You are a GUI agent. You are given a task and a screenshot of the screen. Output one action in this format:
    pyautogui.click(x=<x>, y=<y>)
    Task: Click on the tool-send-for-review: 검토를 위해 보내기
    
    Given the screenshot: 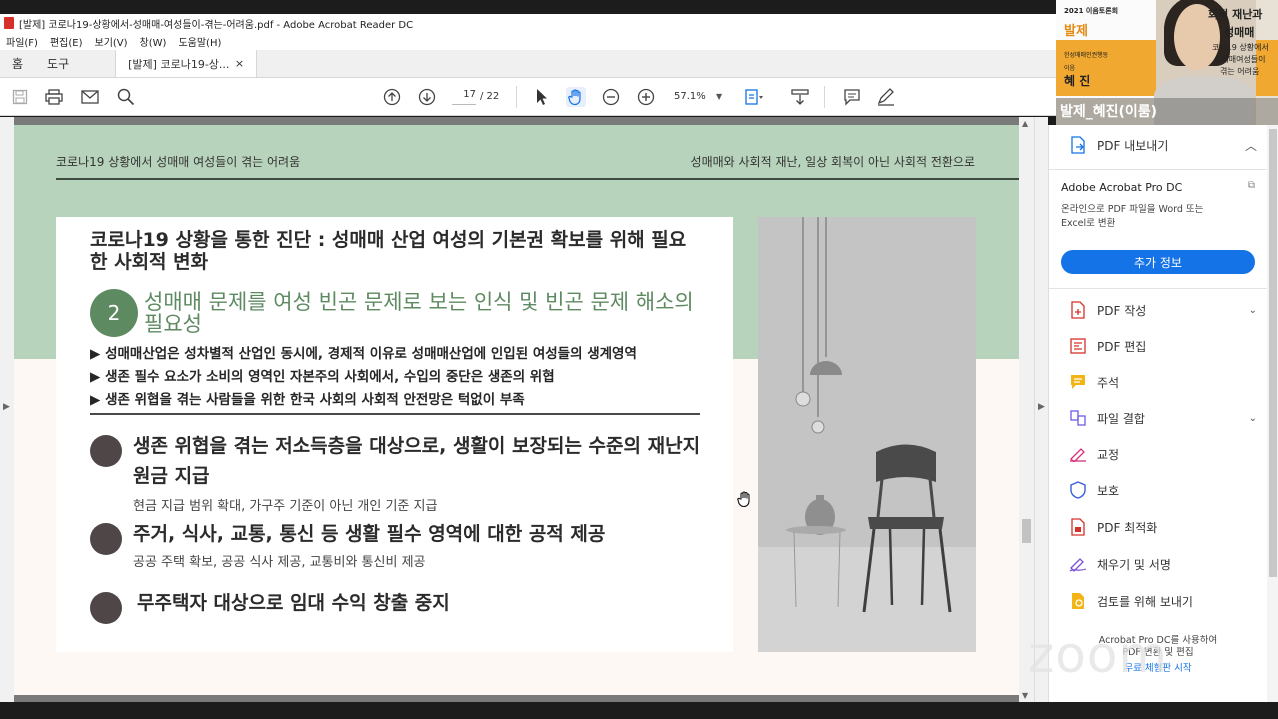 What is the action you would take?
    pyautogui.click(x=1158, y=601)
    